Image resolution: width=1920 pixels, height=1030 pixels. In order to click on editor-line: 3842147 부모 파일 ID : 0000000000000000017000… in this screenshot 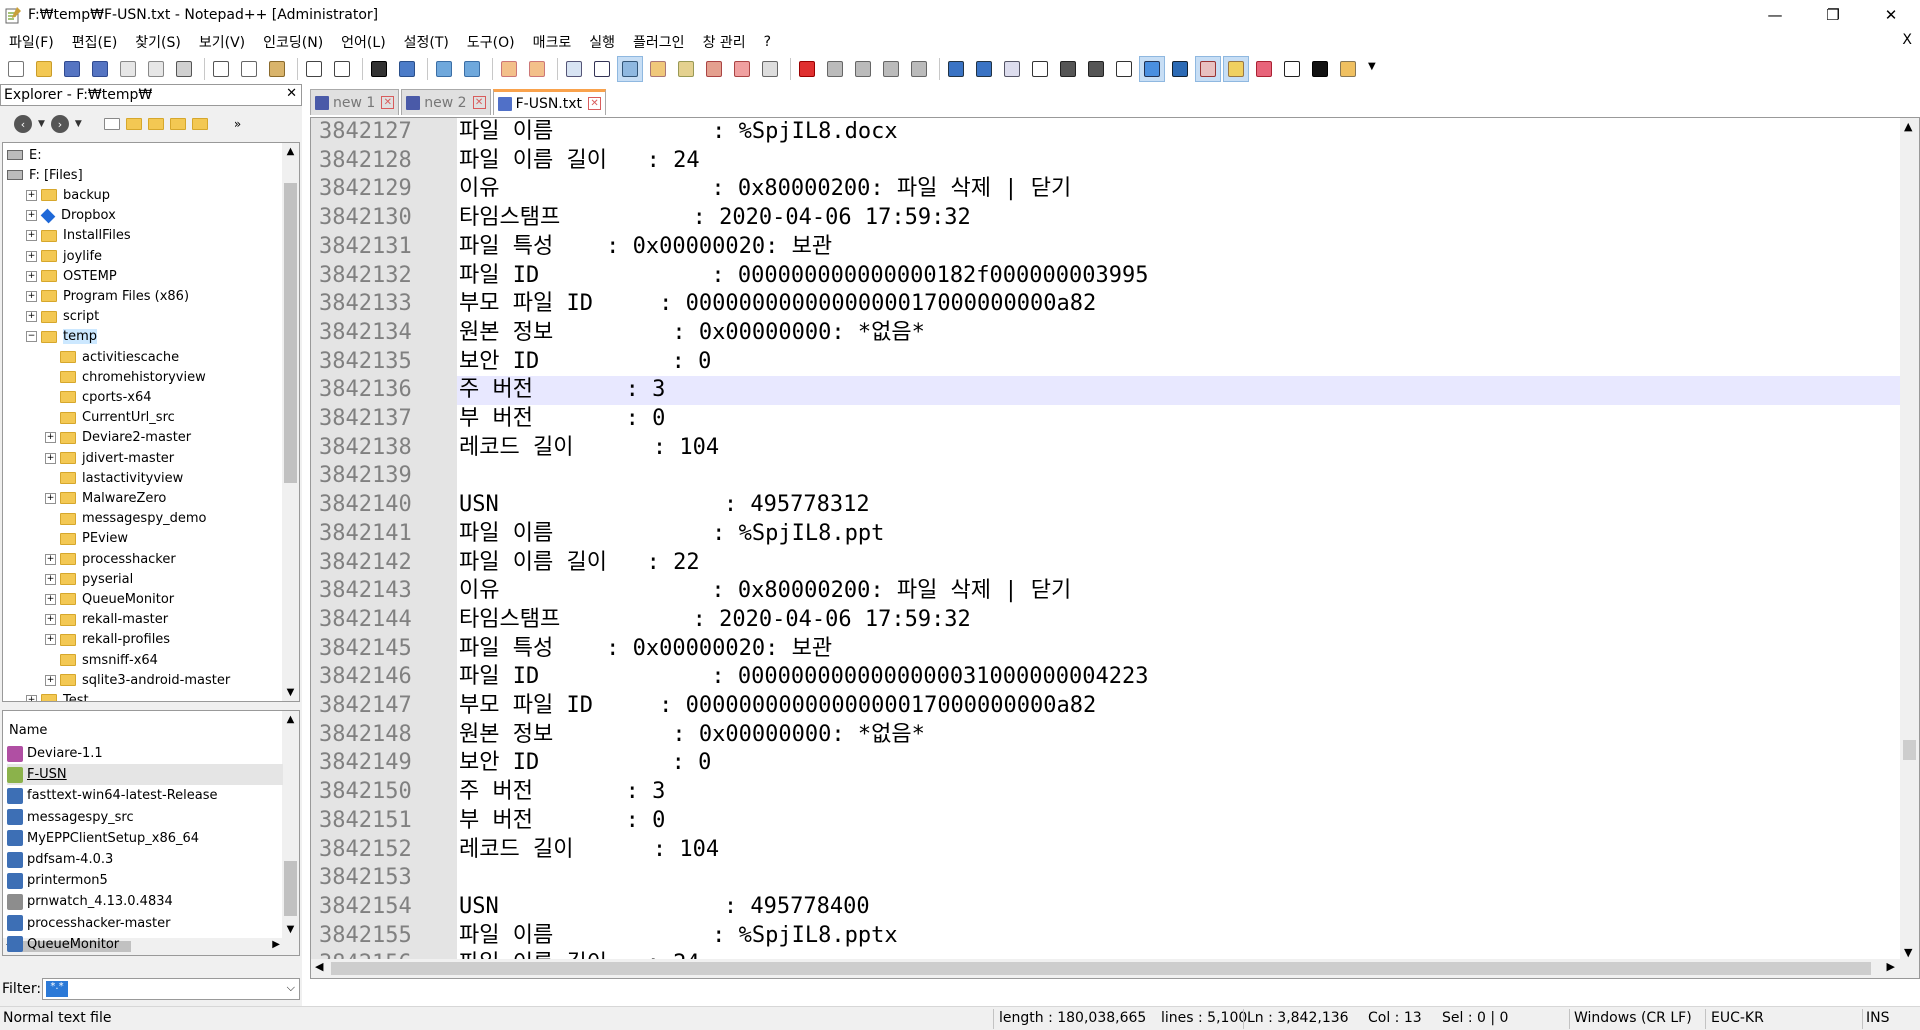, I will do `click(1106, 706)`.